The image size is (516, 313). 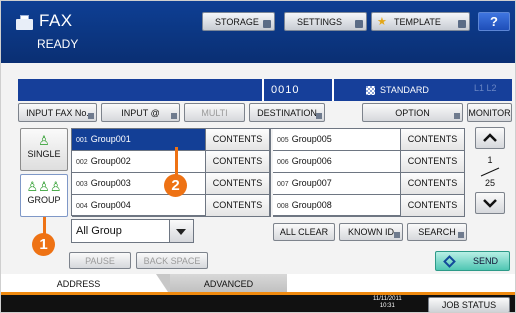 I want to click on destination-status-bar: 0010 STANDARD L1 L2, so click(x=265, y=90).